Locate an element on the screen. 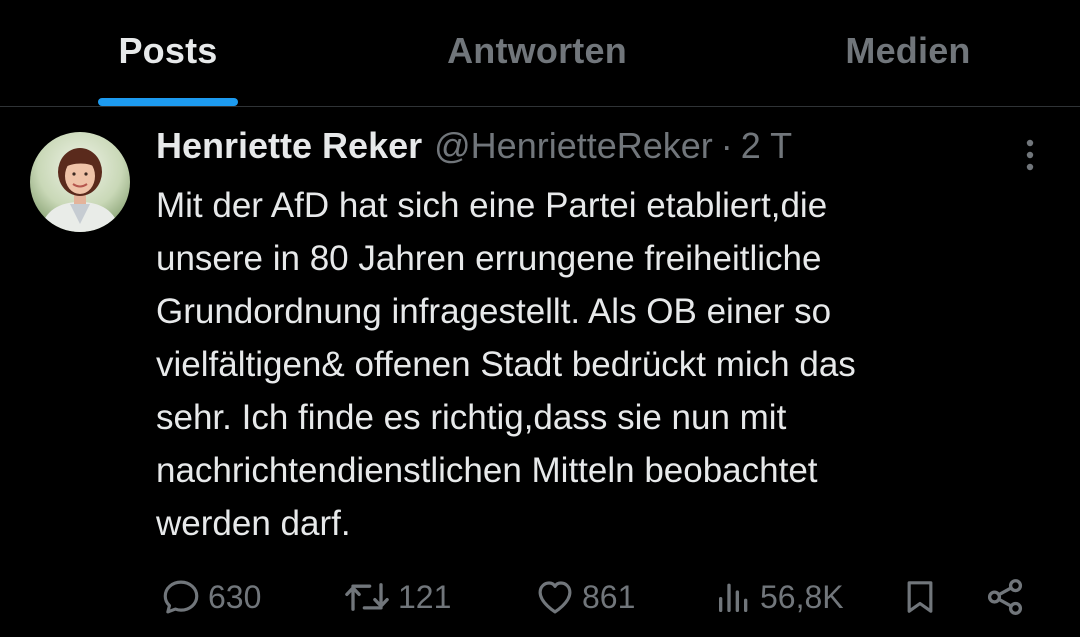 This screenshot has height=637, width=1080. like-count: 861 is located at coordinates (609, 596).